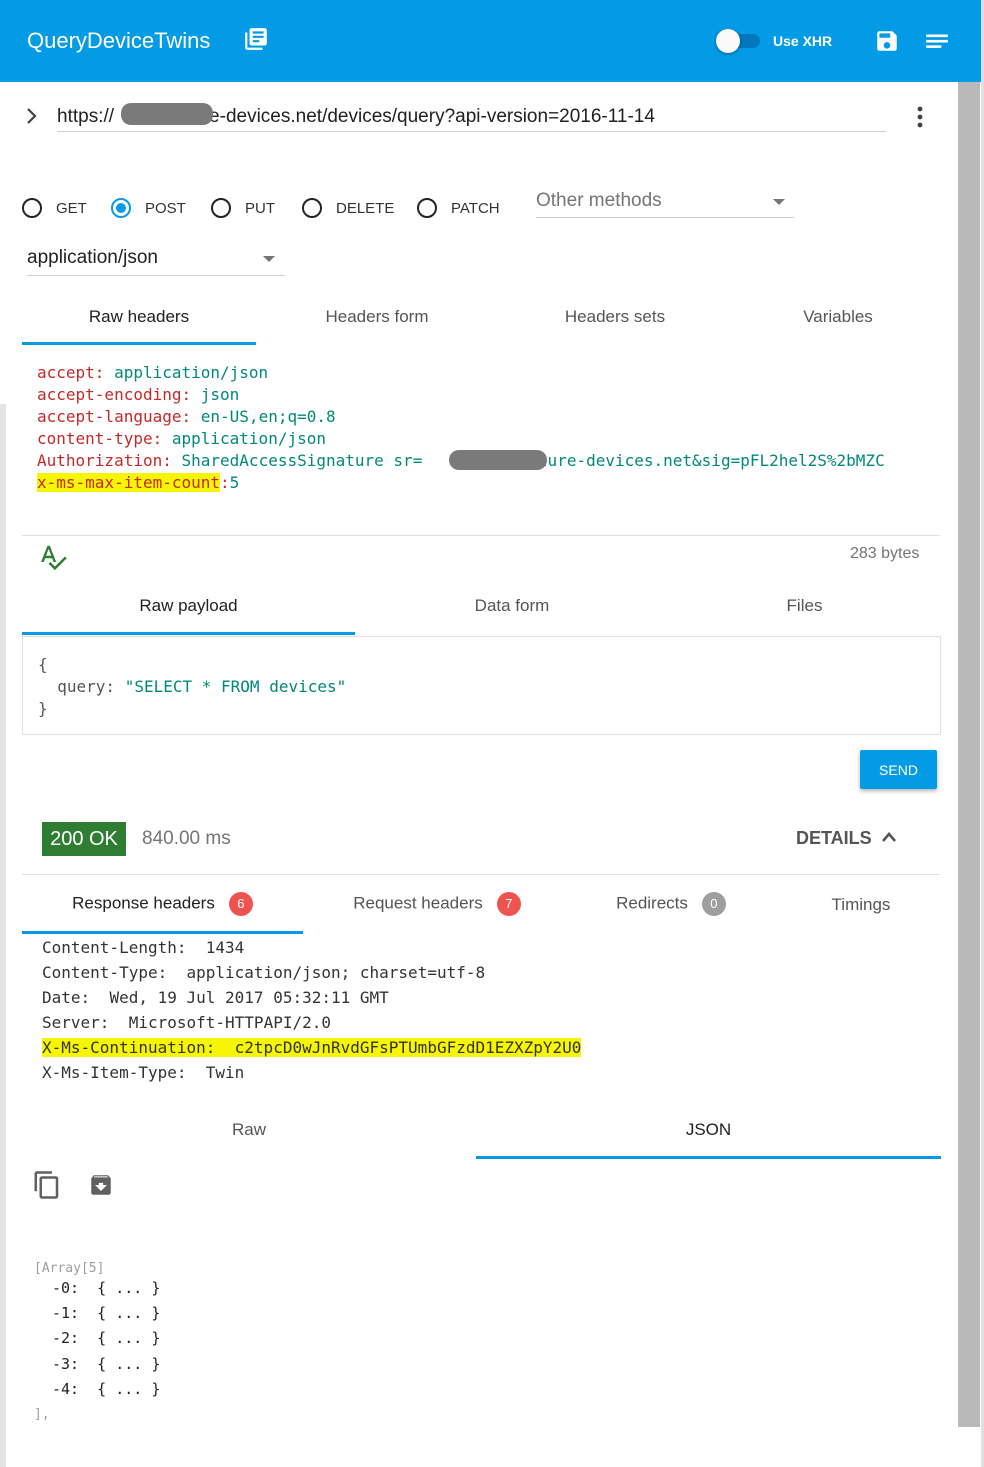 The width and height of the screenshot is (984, 1467). I want to click on response-header-key: X-Ms-Continuation:, so click(129, 1047).